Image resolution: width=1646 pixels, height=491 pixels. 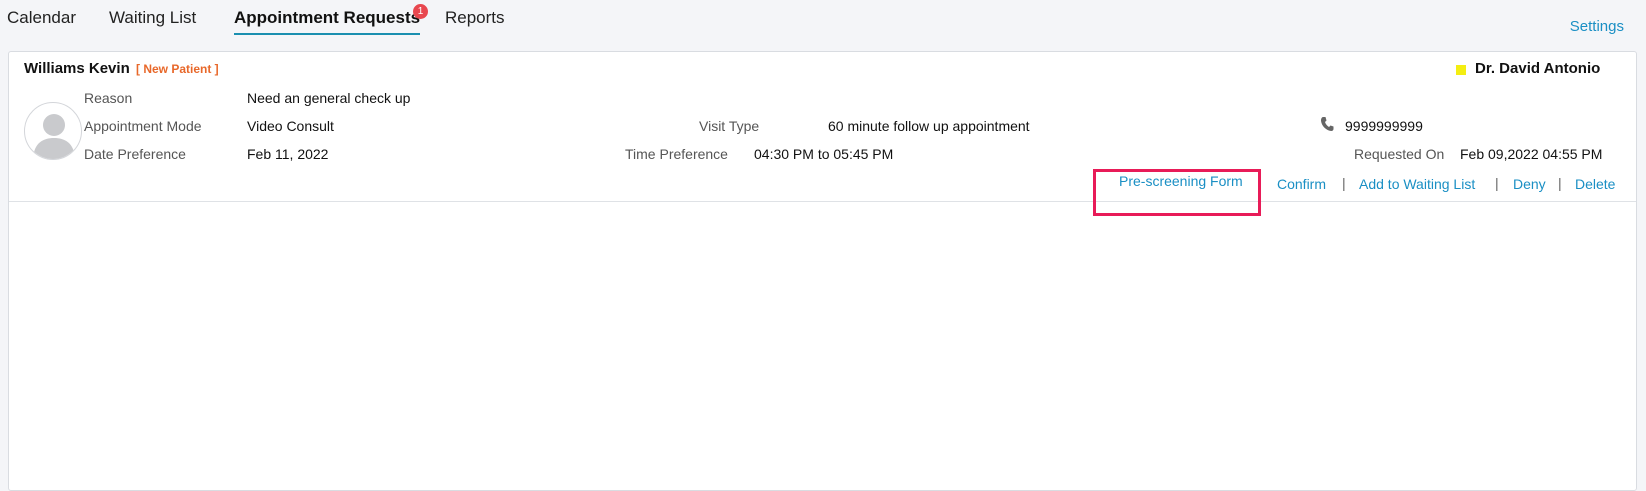 I want to click on doctor-color-indicator, so click(x=1461, y=70).